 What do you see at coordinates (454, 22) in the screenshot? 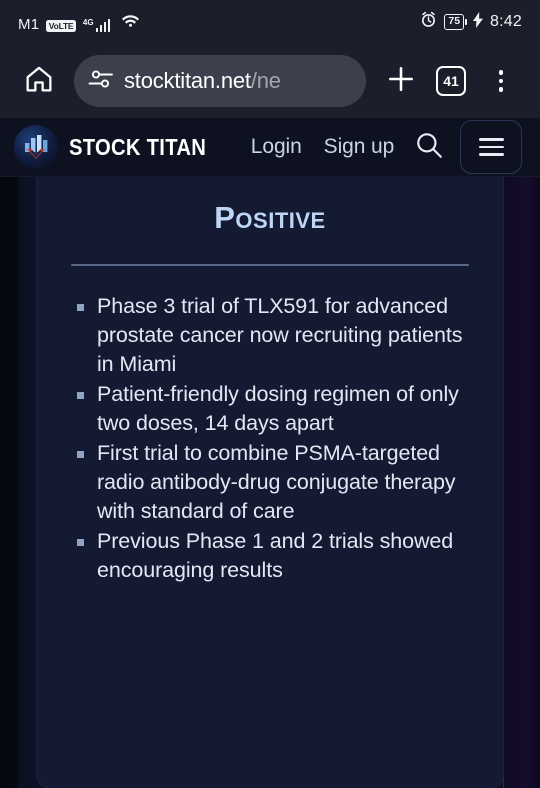
I see `battery-indicator: 75` at bounding box center [454, 22].